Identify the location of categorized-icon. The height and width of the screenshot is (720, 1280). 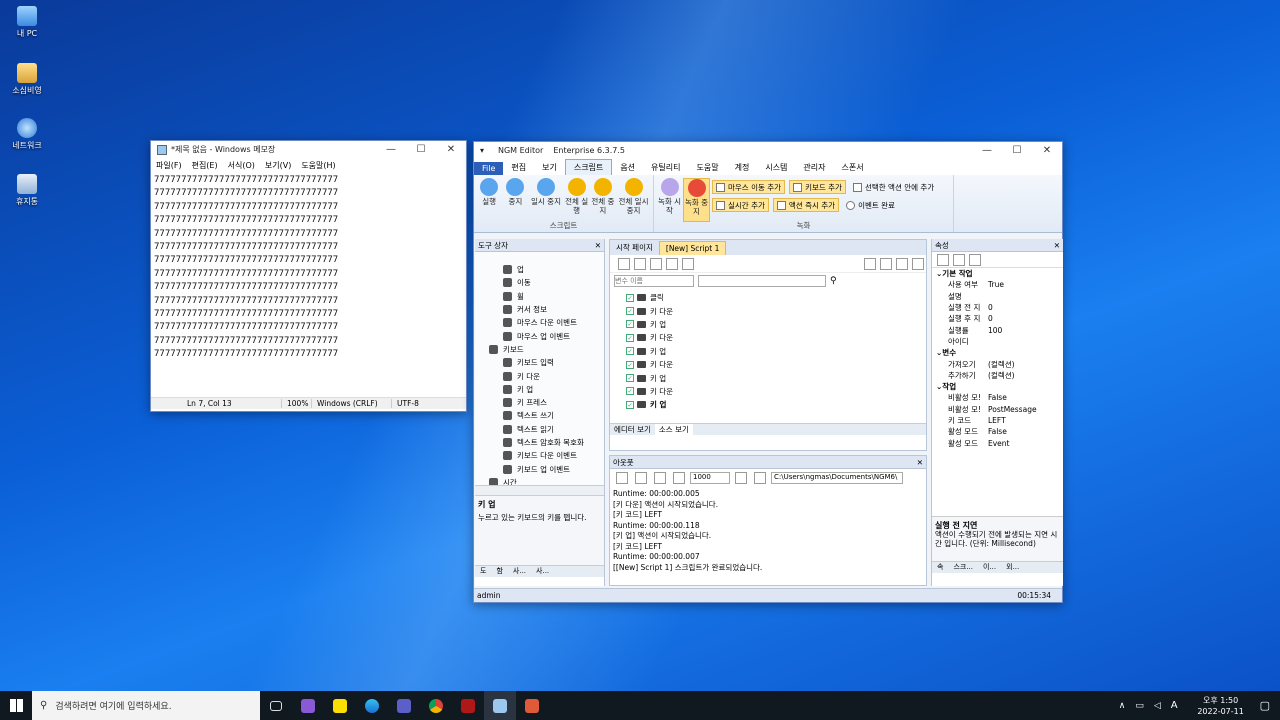
(943, 259).